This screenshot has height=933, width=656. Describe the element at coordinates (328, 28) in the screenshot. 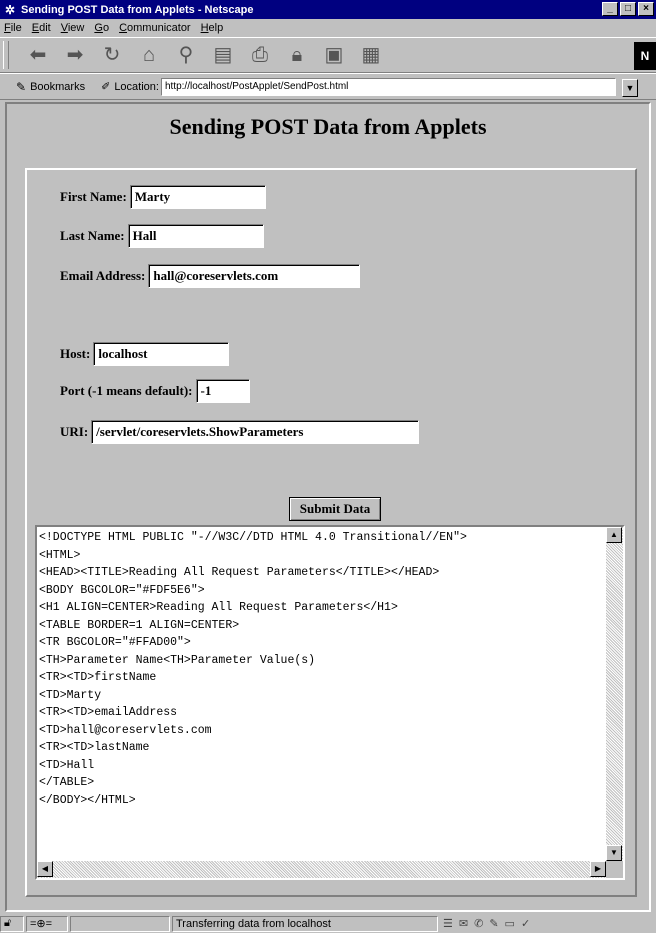

I see `menu-bar: File Edit View Go Communicator Help` at that location.